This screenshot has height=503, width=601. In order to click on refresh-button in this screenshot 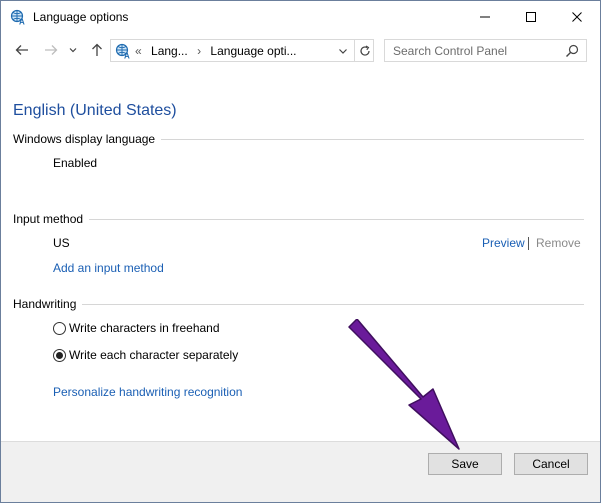, I will do `click(364, 50)`.